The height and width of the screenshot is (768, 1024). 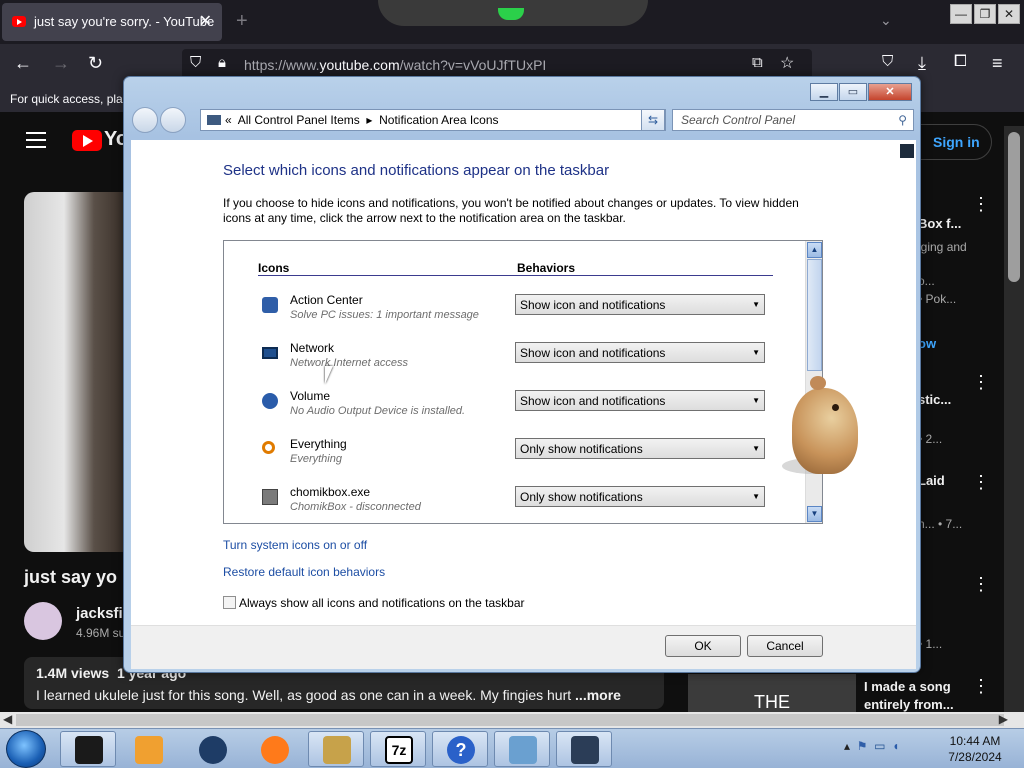 I want to click on tab-title: just say you're sorry. - YouTube, so click(x=124, y=21).